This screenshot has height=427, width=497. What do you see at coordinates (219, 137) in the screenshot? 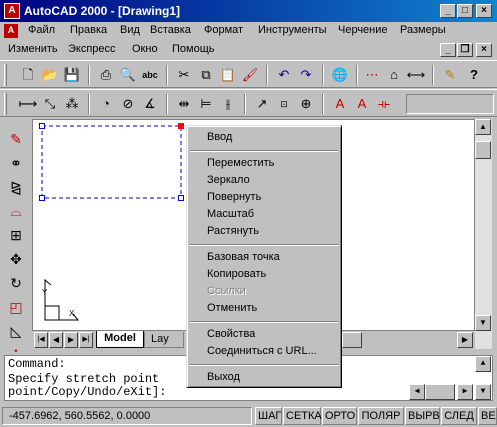
I see `menu-item-enter: Ввод` at bounding box center [219, 137].